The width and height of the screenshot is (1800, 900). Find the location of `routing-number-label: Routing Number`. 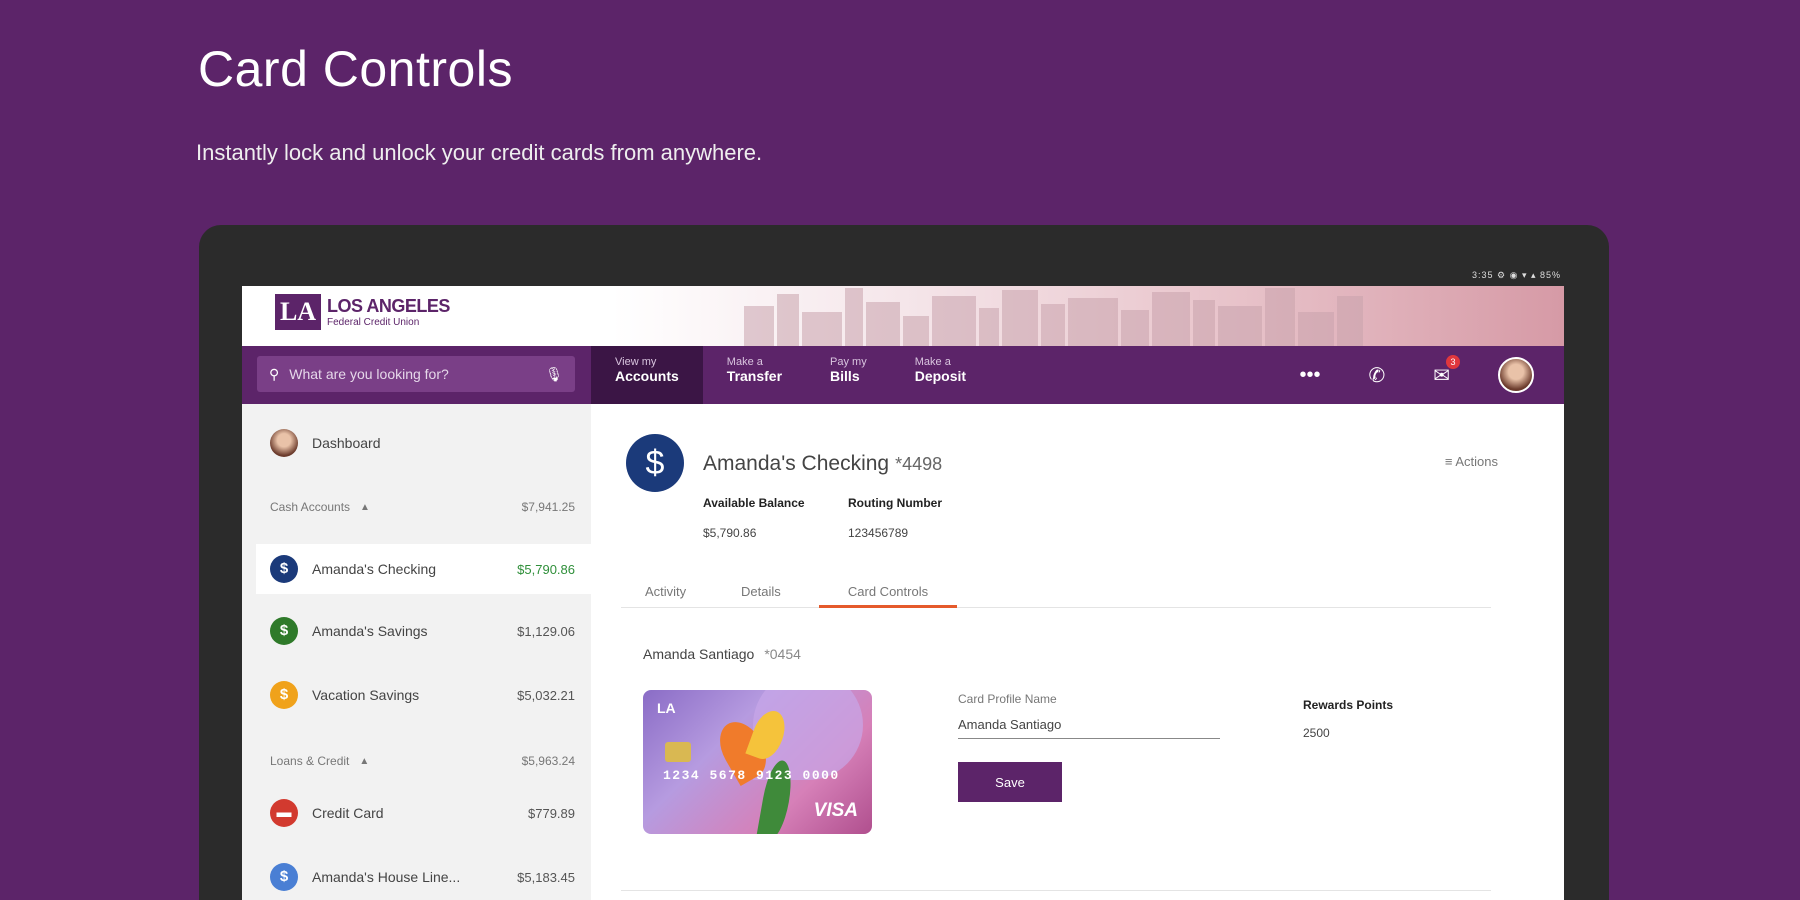

routing-number-label: Routing Number is located at coordinates (895, 503).